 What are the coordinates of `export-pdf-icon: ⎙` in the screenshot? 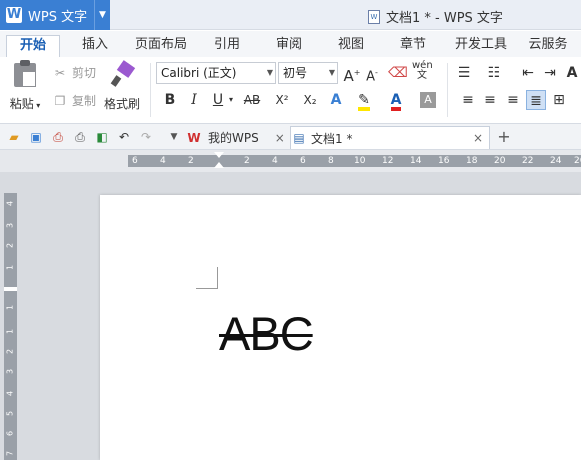 It's located at (58, 137).